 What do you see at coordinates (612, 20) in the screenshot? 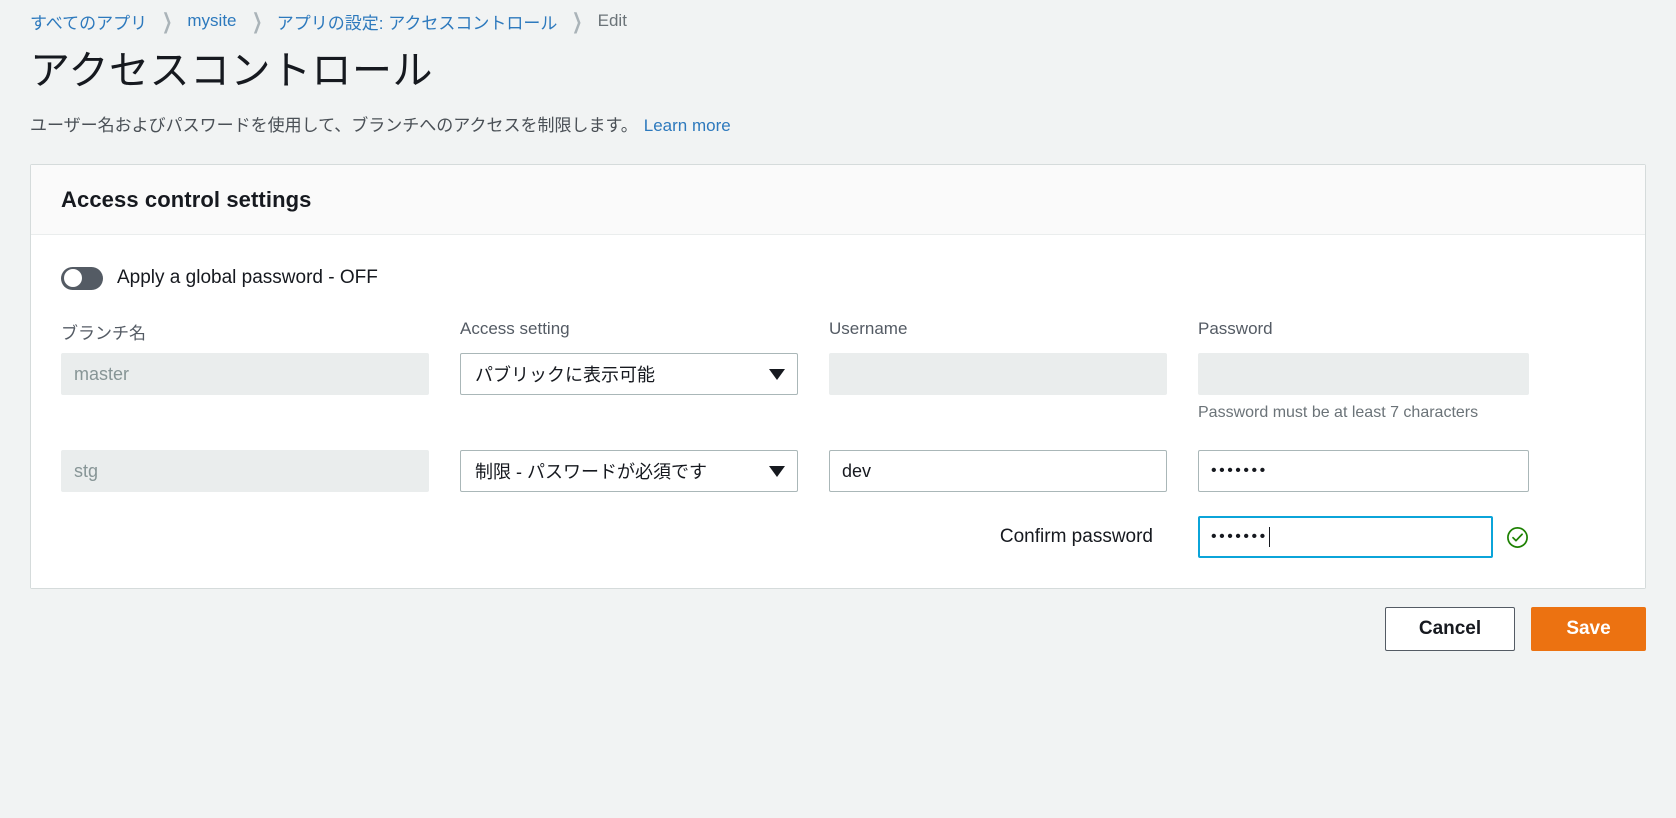
I see `breadcrumb-item-edit: Edit` at bounding box center [612, 20].